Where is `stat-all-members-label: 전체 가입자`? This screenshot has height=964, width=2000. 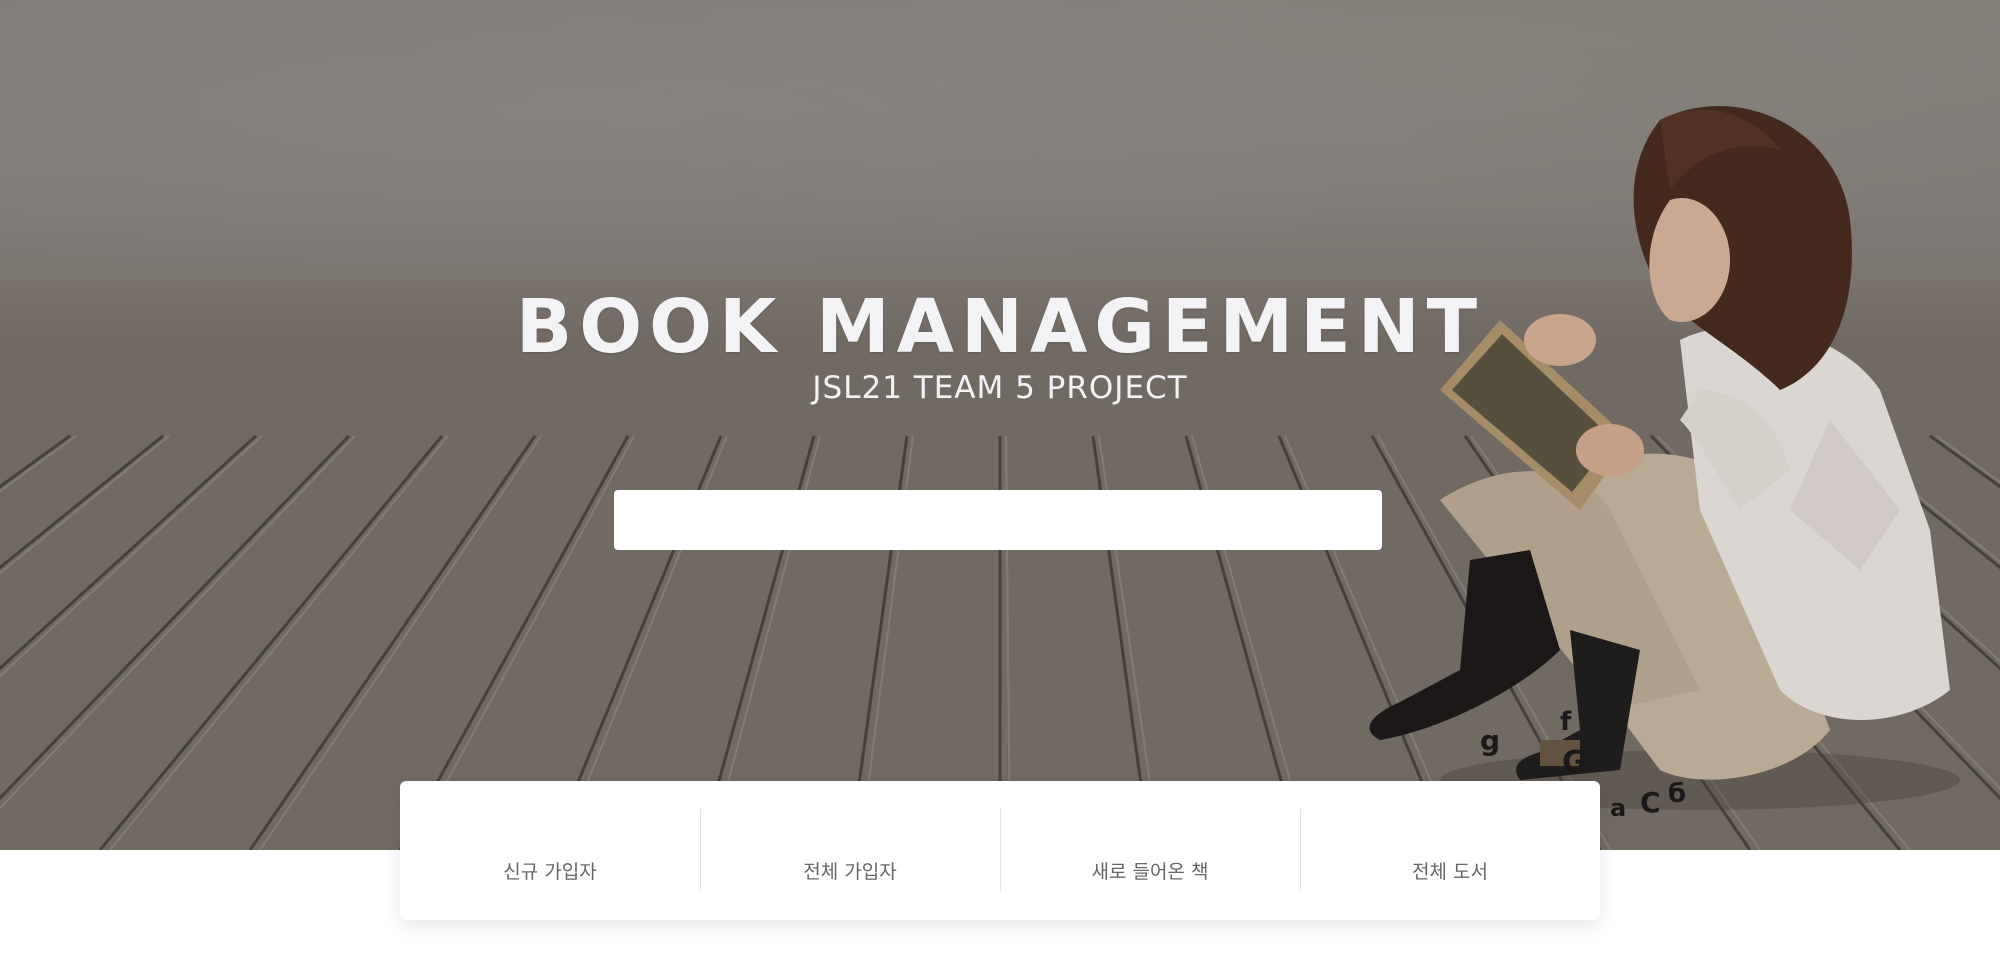 stat-all-members-label: 전체 가입자 is located at coordinates (850, 872).